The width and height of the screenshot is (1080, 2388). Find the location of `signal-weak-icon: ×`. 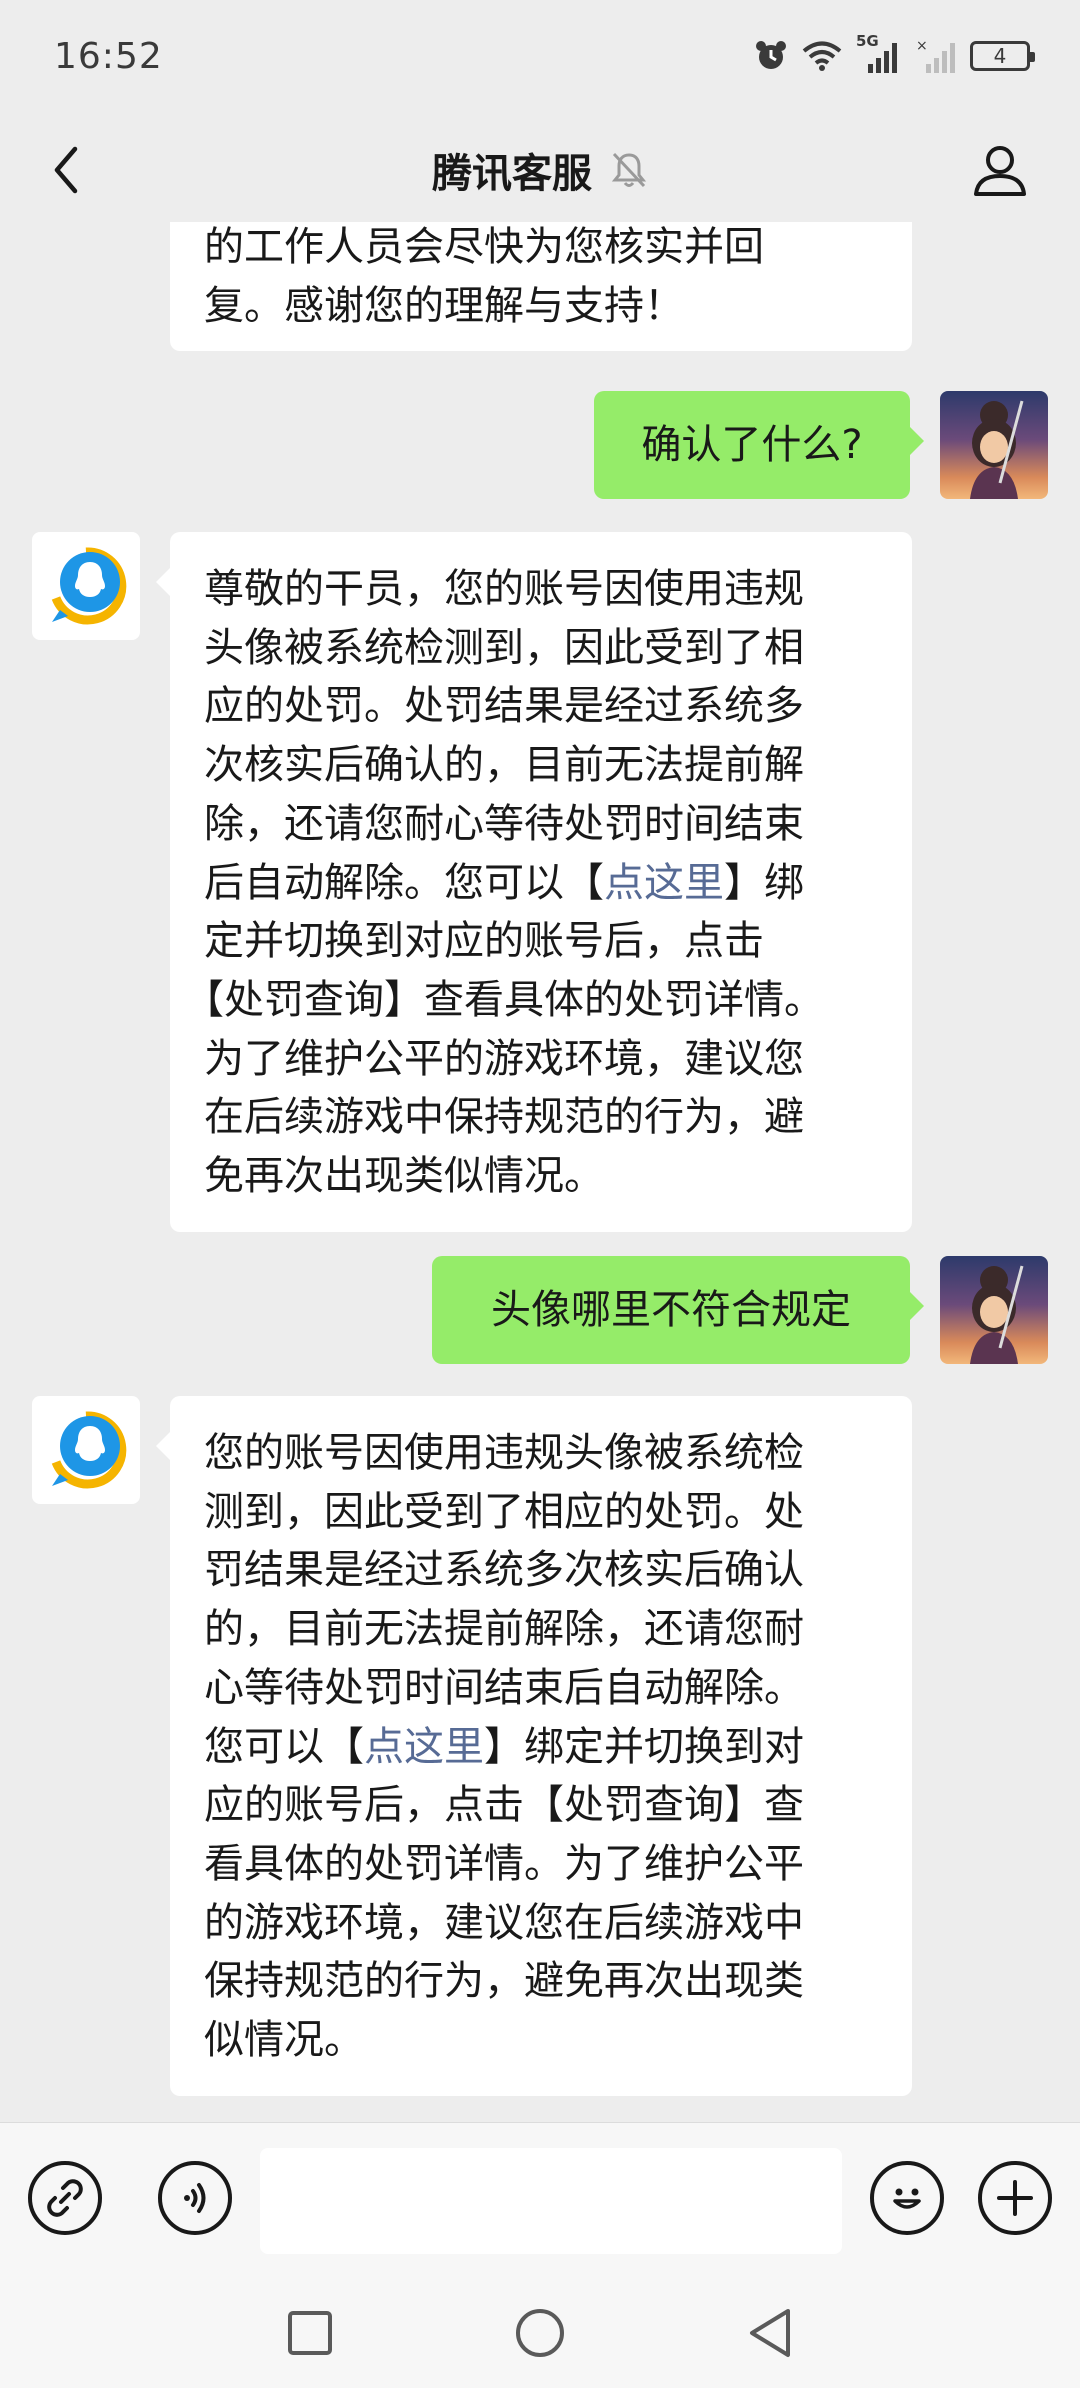

signal-weak-icon: × is located at coordinates (935, 55).